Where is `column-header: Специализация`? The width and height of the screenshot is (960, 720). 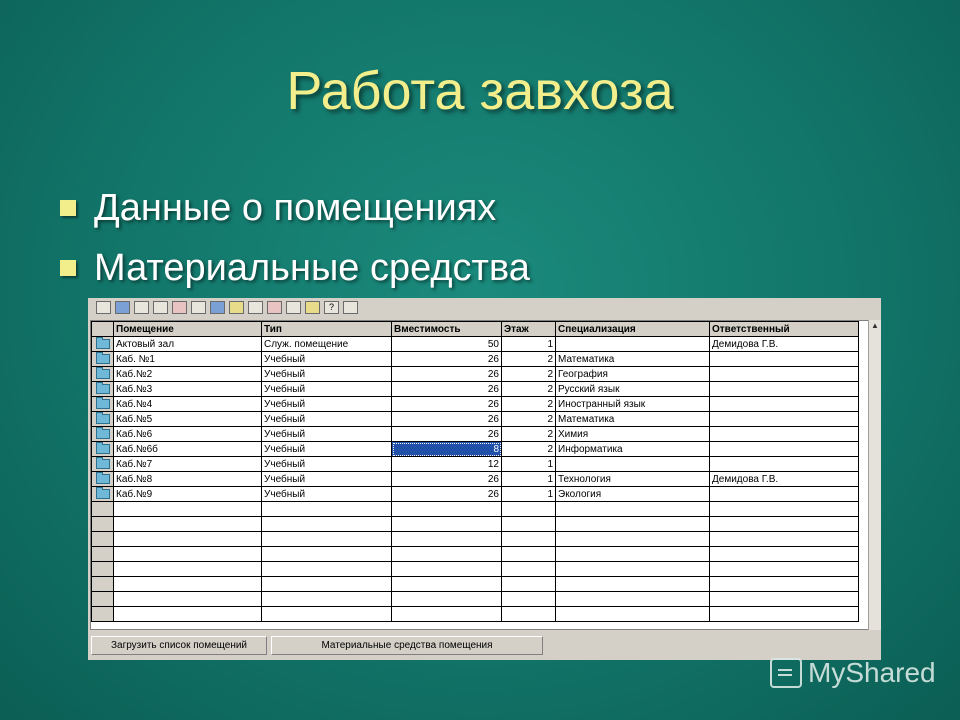 column-header: Специализация is located at coordinates (632, 329).